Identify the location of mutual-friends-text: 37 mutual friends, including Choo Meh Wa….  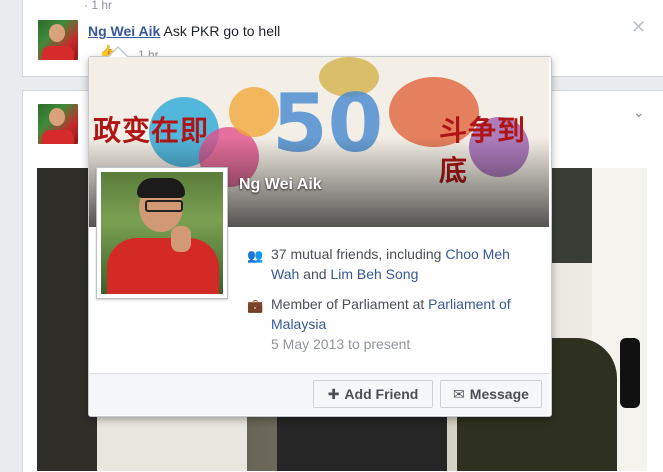
(390, 264).